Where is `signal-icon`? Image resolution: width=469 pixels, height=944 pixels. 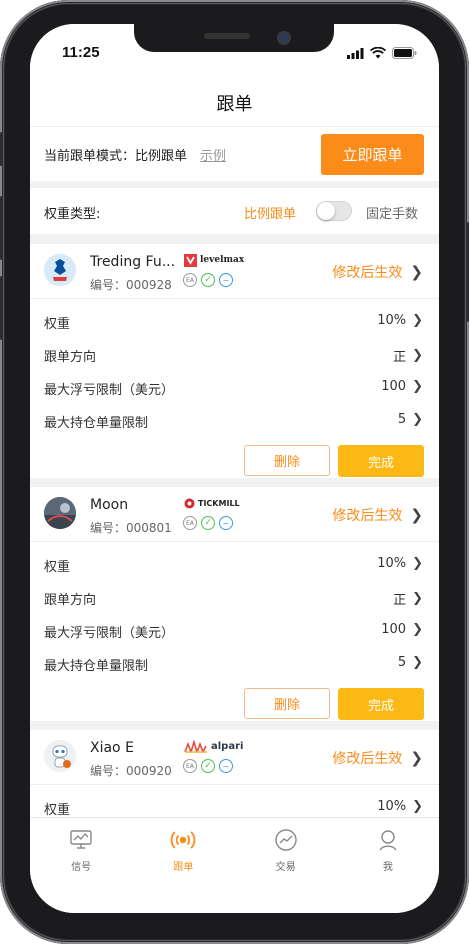 signal-icon is located at coordinates (355, 53).